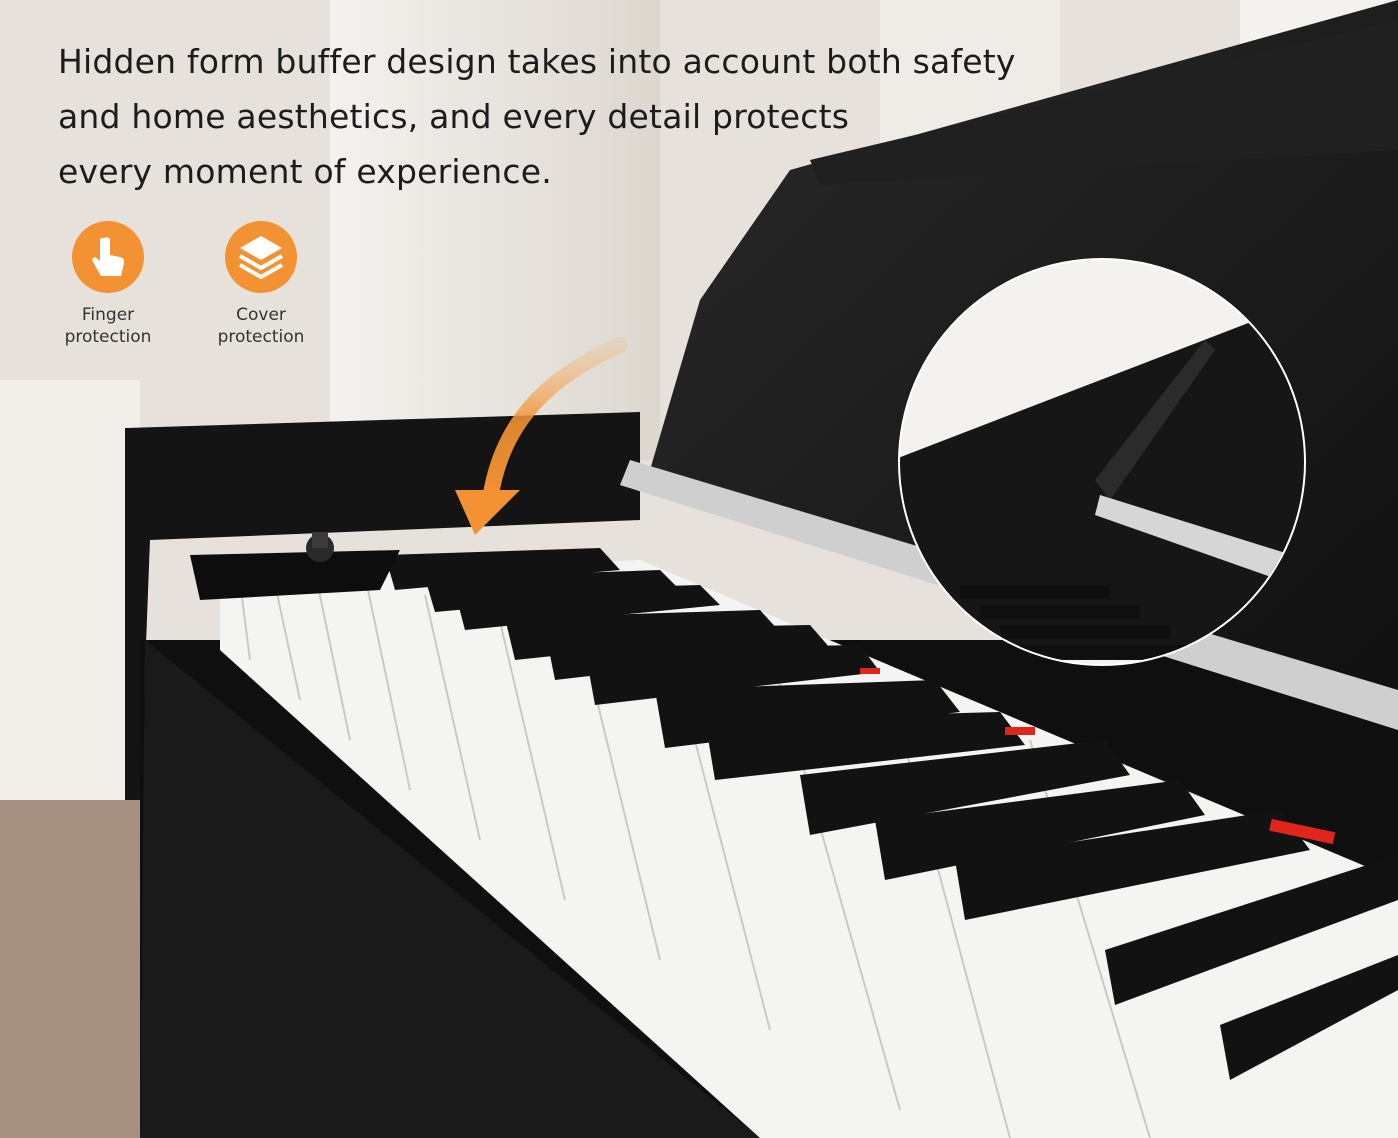 This screenshot has height=1138, width=1398. I want to click on headline-line-3: every moment of experience., so click(305, 171).